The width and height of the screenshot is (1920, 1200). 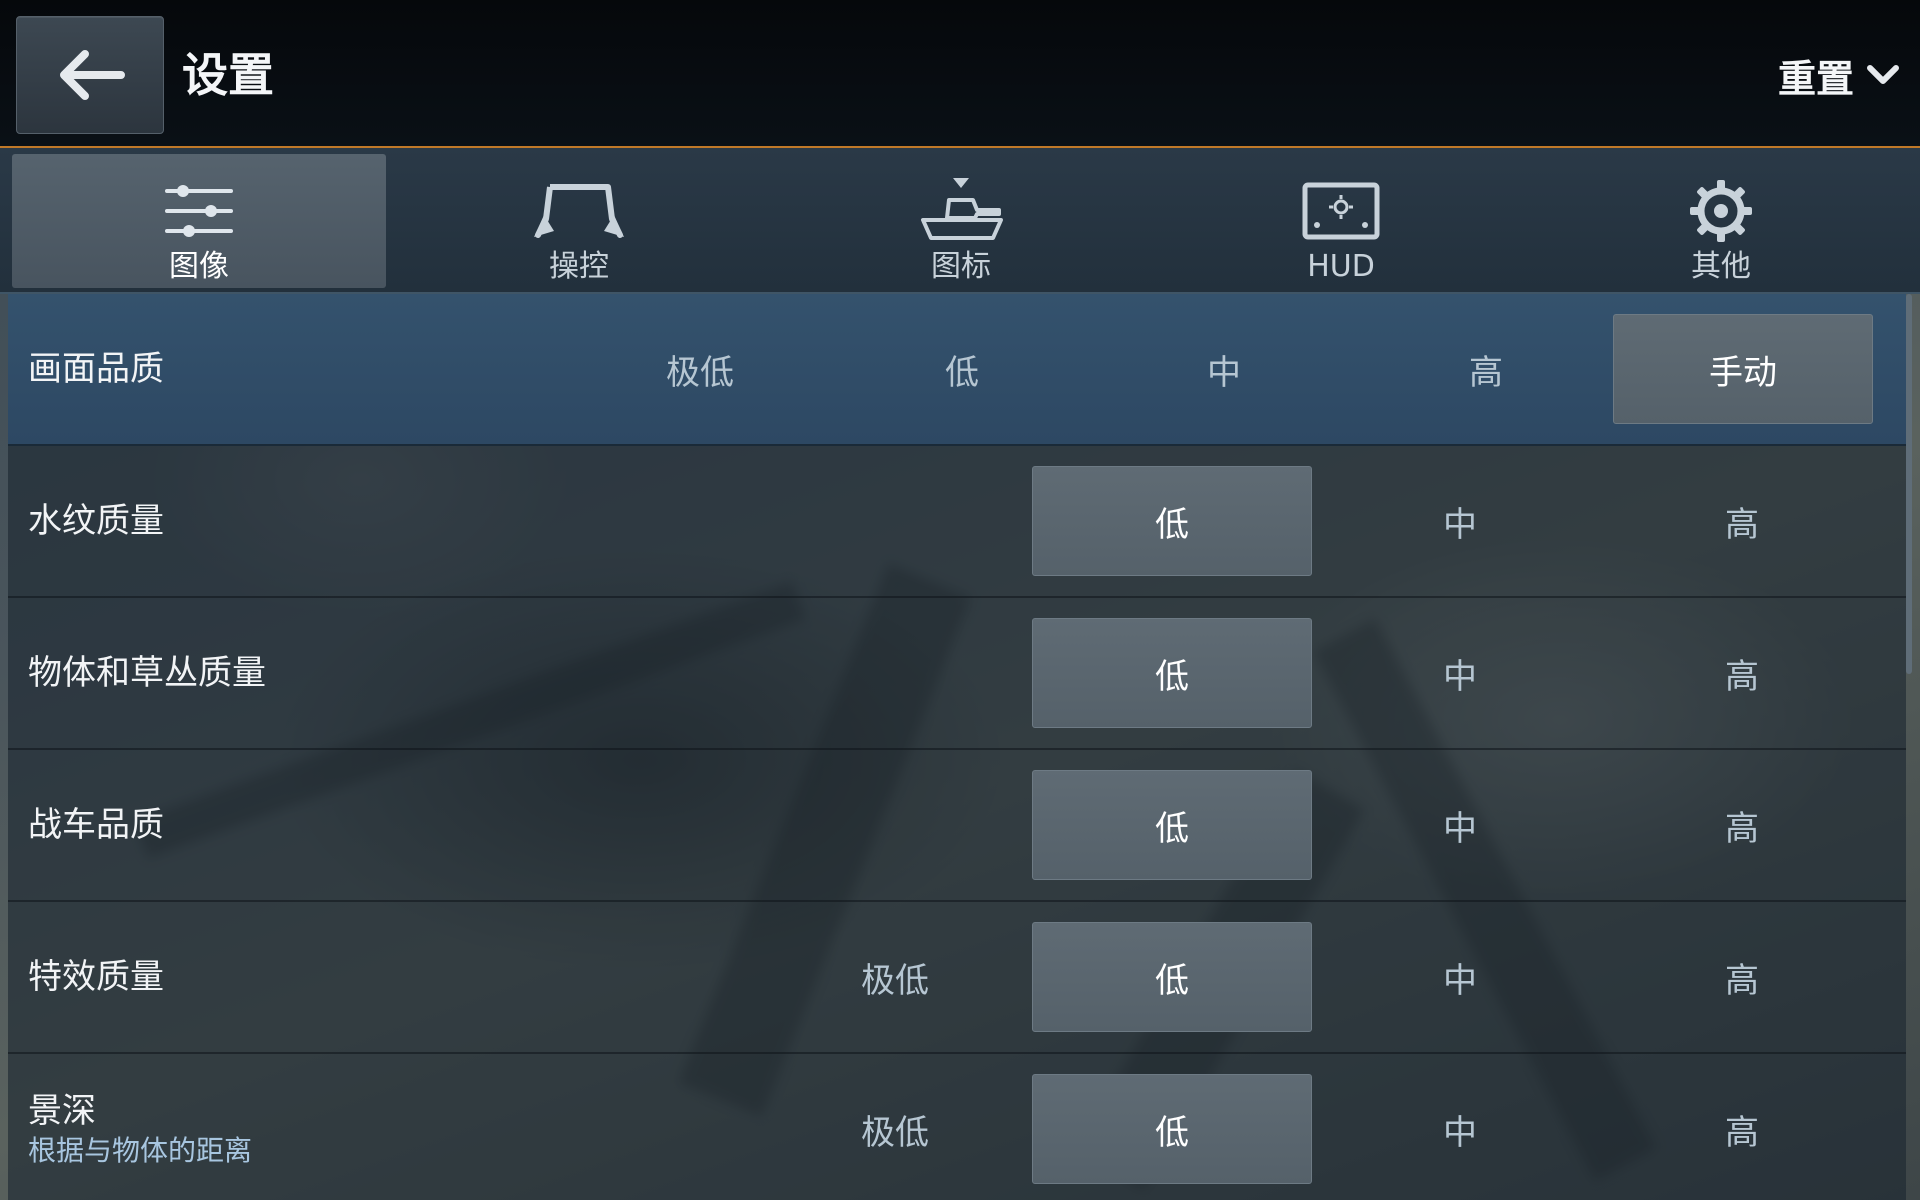 I want to click on setting-row-overall-quality: 画面品质 极低 低 中 高 手动, so click(x=957, y=370).